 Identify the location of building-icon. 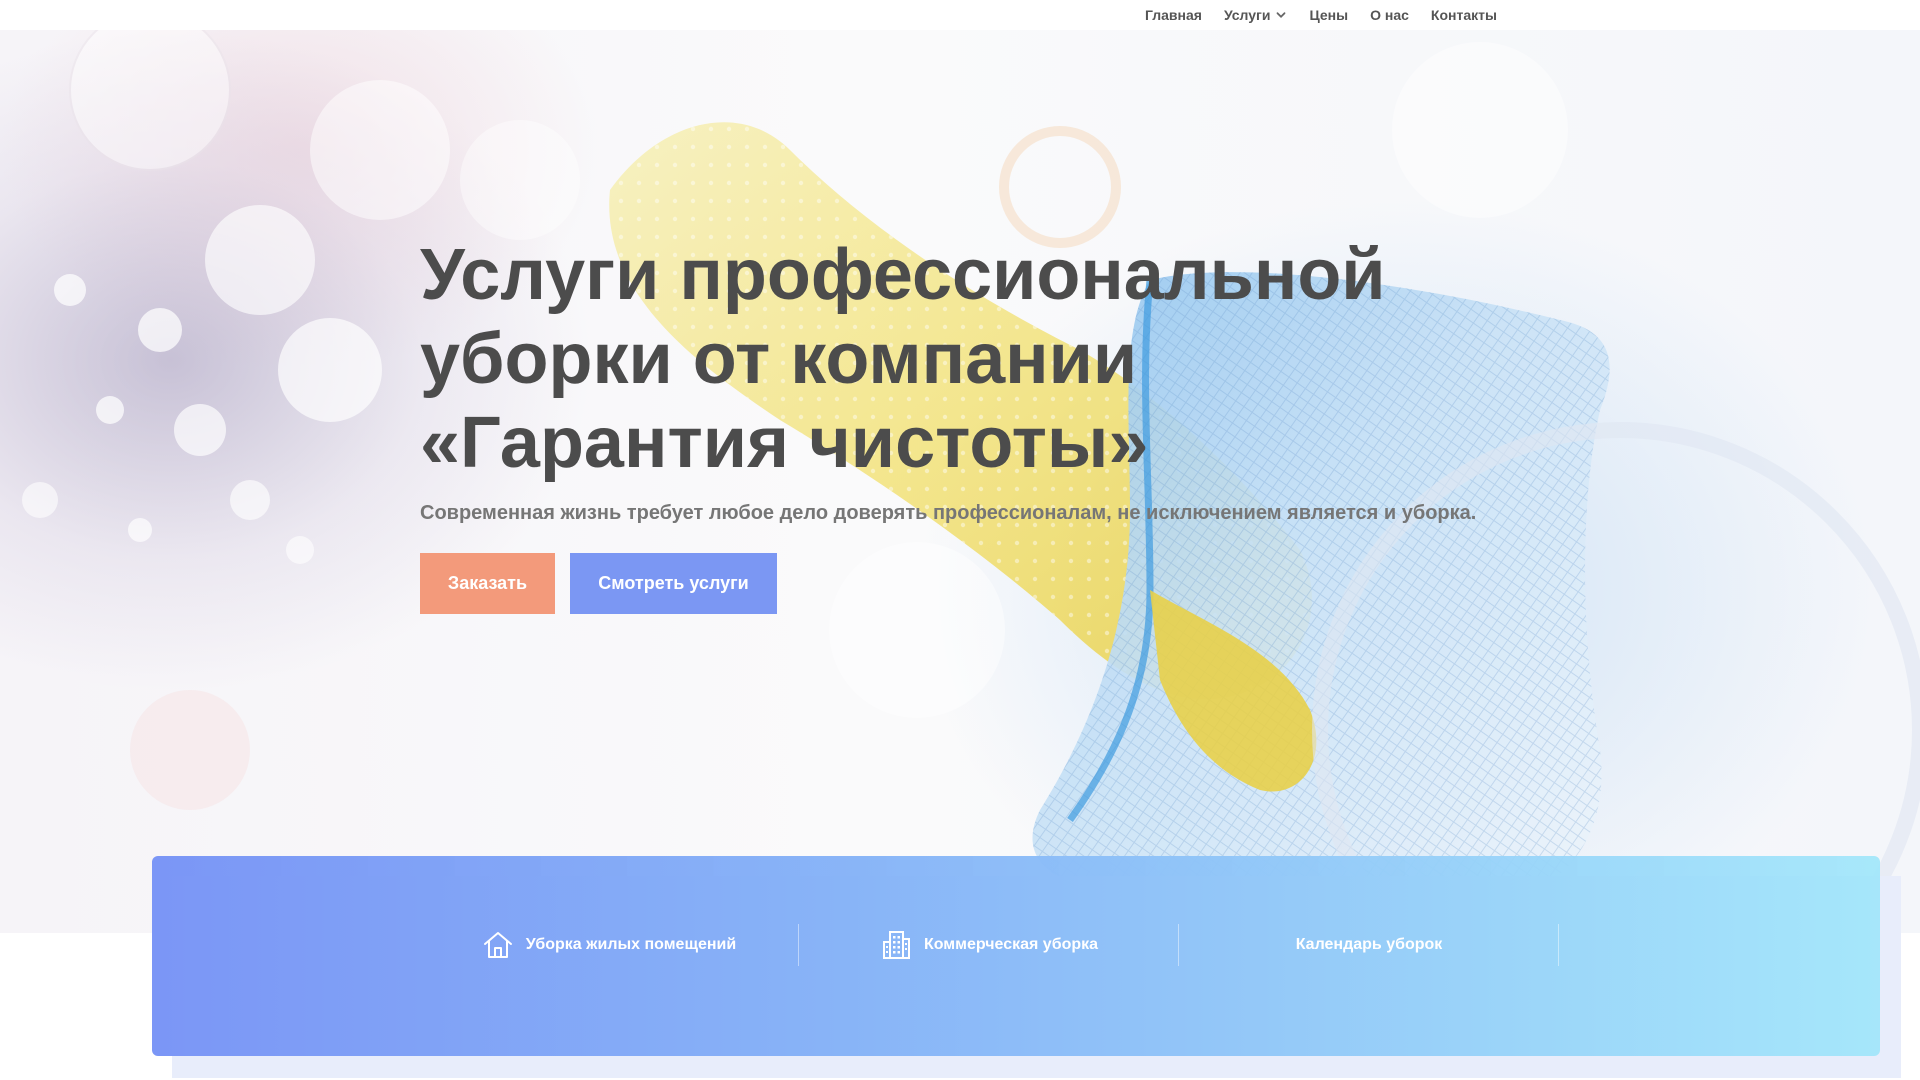
(896, 945).